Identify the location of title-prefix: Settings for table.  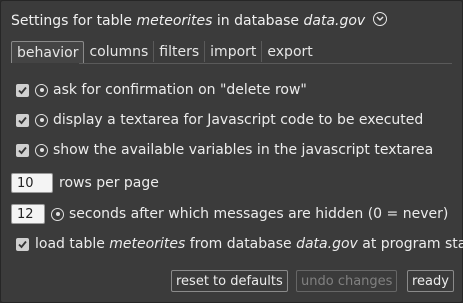
(74, 21).